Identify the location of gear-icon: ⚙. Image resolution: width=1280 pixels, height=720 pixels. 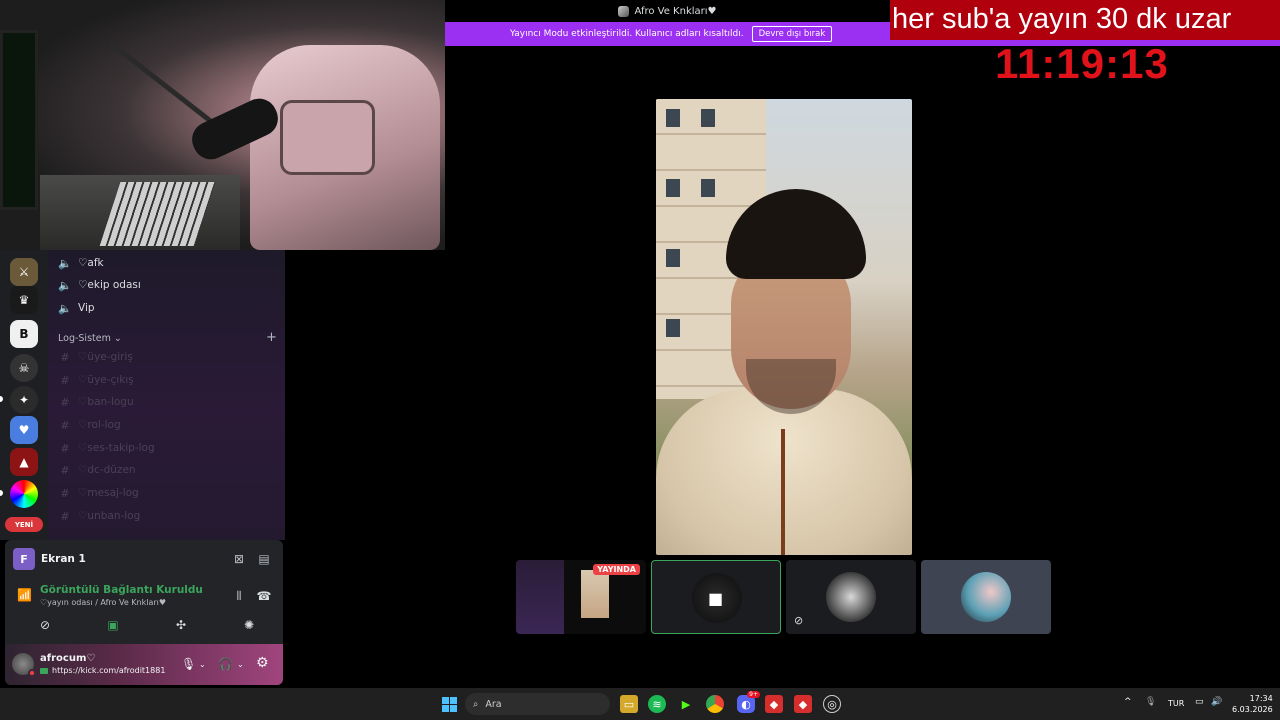
(262, 663).